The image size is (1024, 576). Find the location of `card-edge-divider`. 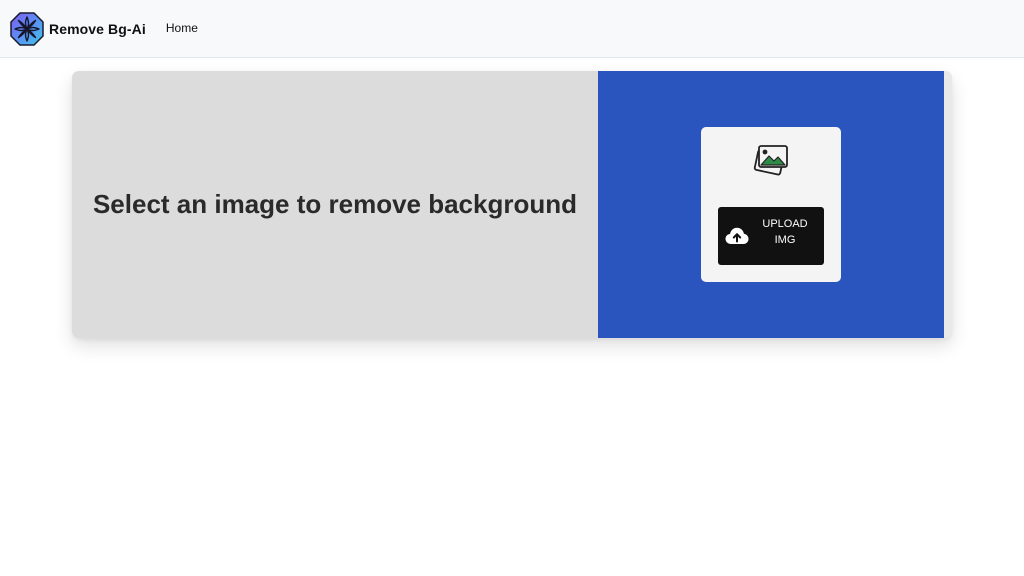

card-edge-divider is located at coordinates (948, 204).